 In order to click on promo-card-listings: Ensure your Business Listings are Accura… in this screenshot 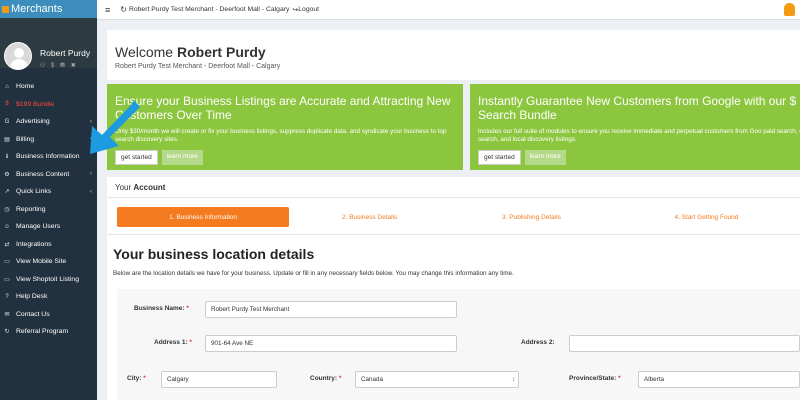, I will do `click(285, 127)`.